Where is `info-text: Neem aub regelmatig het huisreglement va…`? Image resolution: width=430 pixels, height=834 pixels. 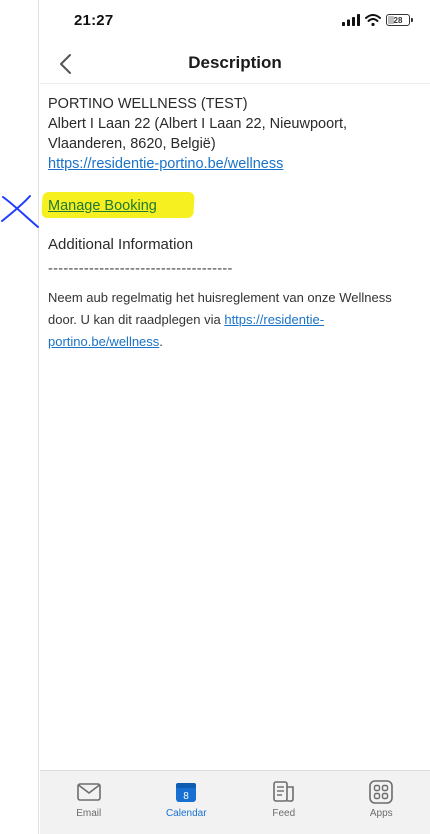
info-text: Neem aub regelmatig het huisreglement va… is located at coordinates (235, 320).